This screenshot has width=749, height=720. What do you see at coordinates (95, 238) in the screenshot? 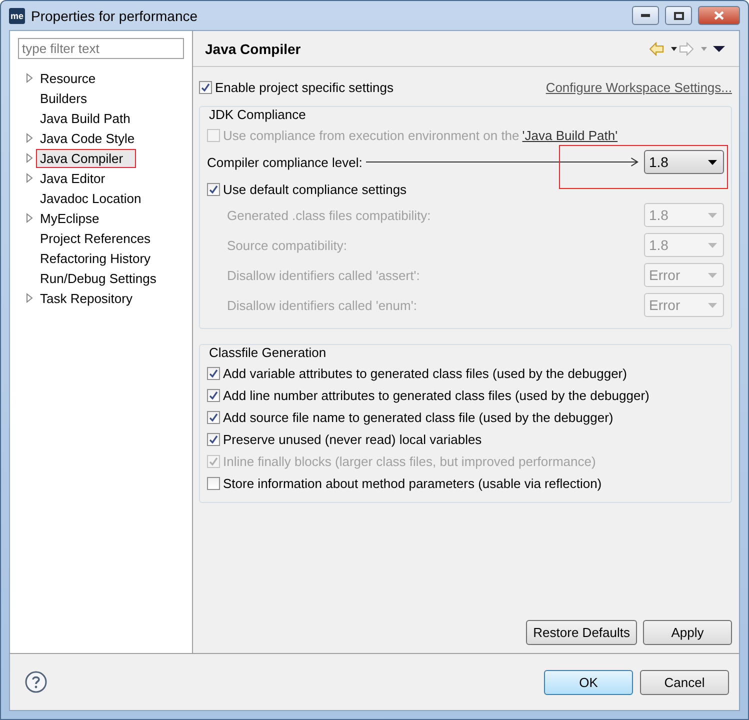
I see `tree-item: Project References` at bounding box center [95, 238].